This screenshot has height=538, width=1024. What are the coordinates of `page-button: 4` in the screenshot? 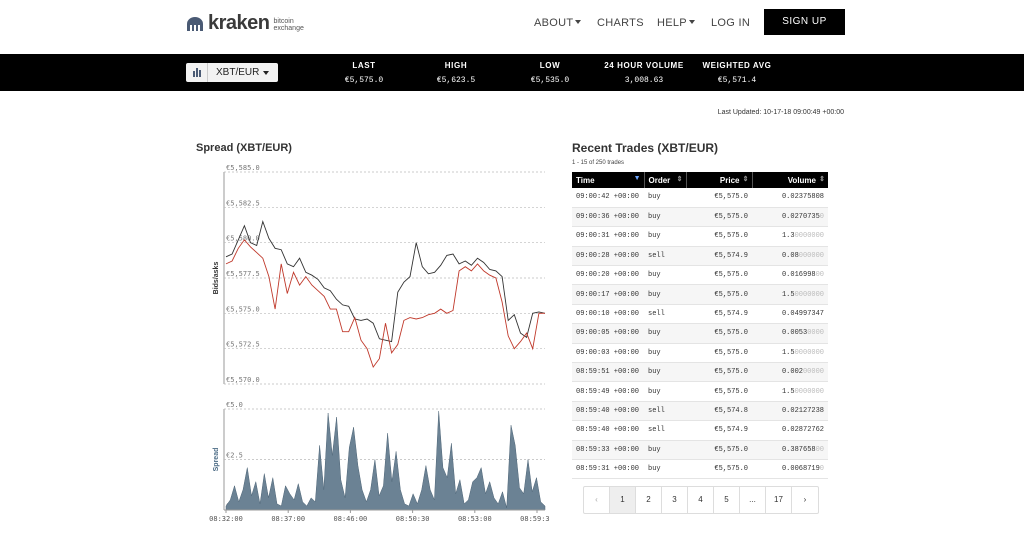 It's located at (701, 500).